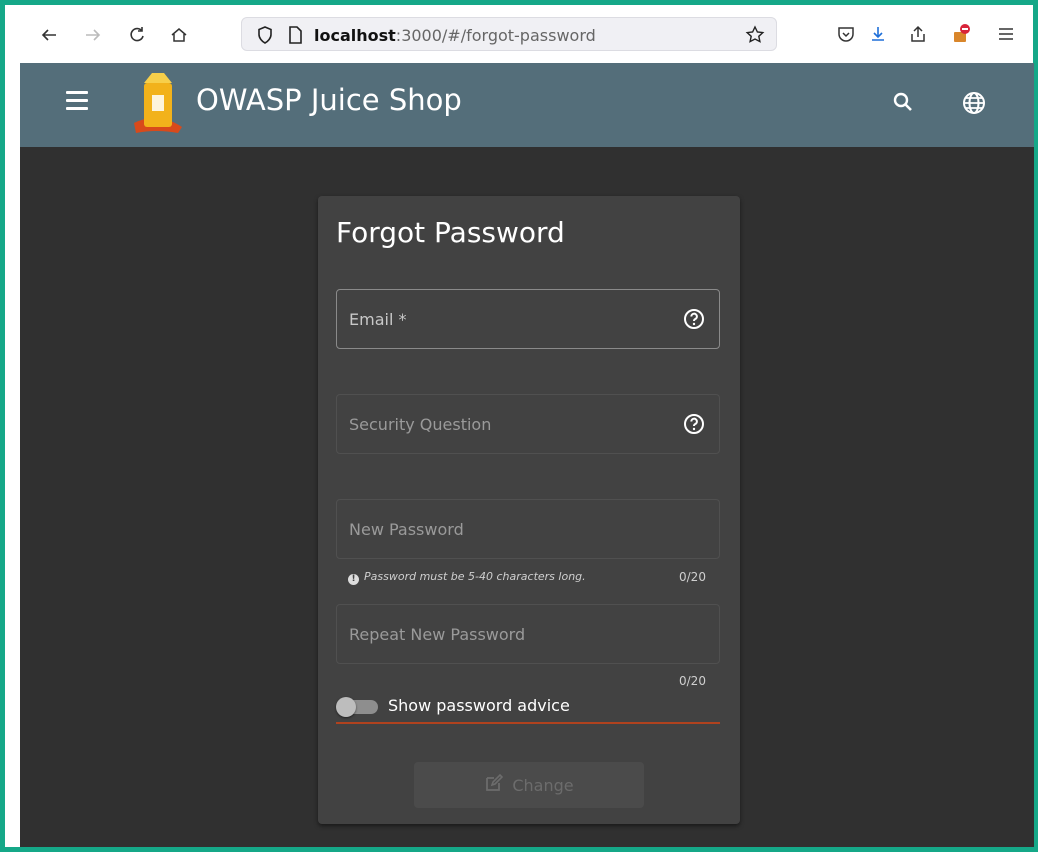 This screenshot has height=852, width=1038. I want to click on password-hint-text: Password must be 5-40 characters long., so click(475, 576).